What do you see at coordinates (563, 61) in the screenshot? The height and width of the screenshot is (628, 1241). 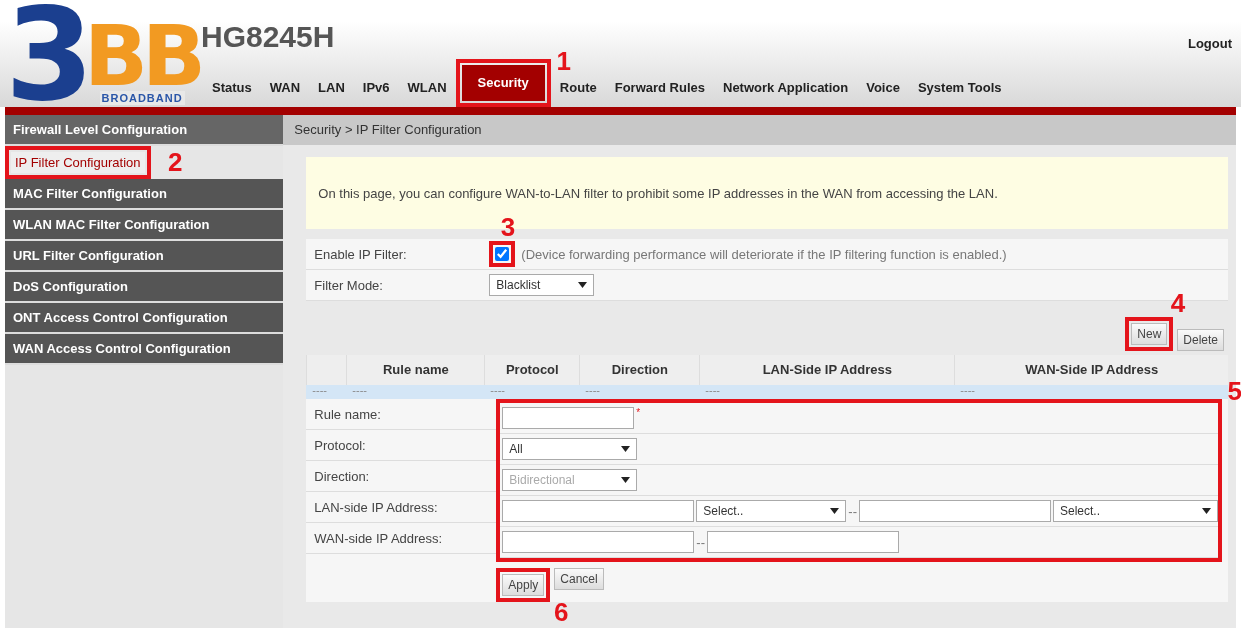 I see `annotation-number: 1` at bounding box center [563, 61].